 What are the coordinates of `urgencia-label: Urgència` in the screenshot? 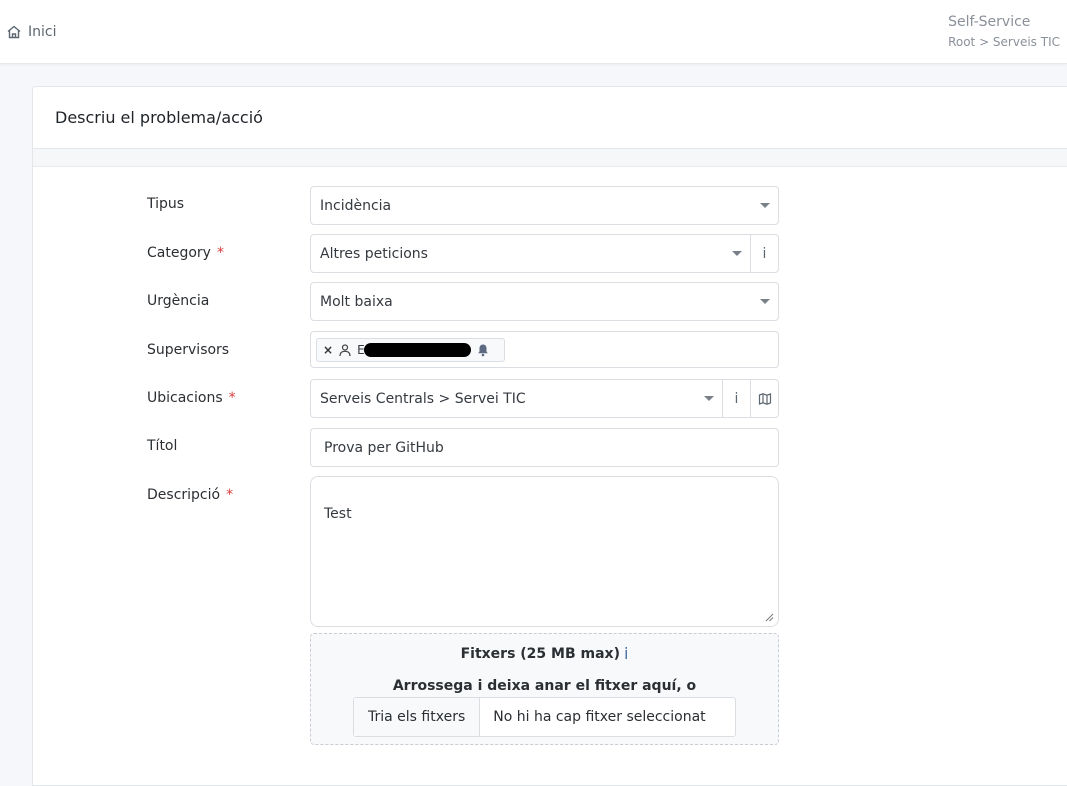 It's located at (178, 301).